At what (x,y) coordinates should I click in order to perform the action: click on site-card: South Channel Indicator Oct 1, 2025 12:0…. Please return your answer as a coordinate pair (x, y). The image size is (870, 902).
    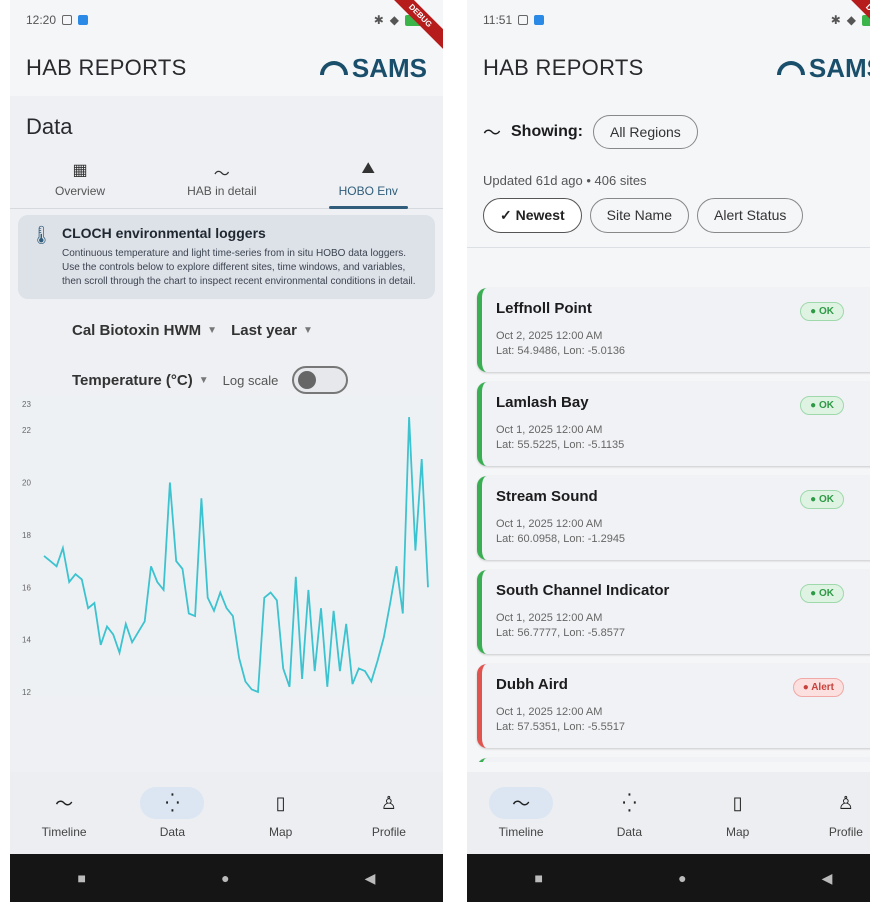
    Looking at the image, I should click on (673, 612).